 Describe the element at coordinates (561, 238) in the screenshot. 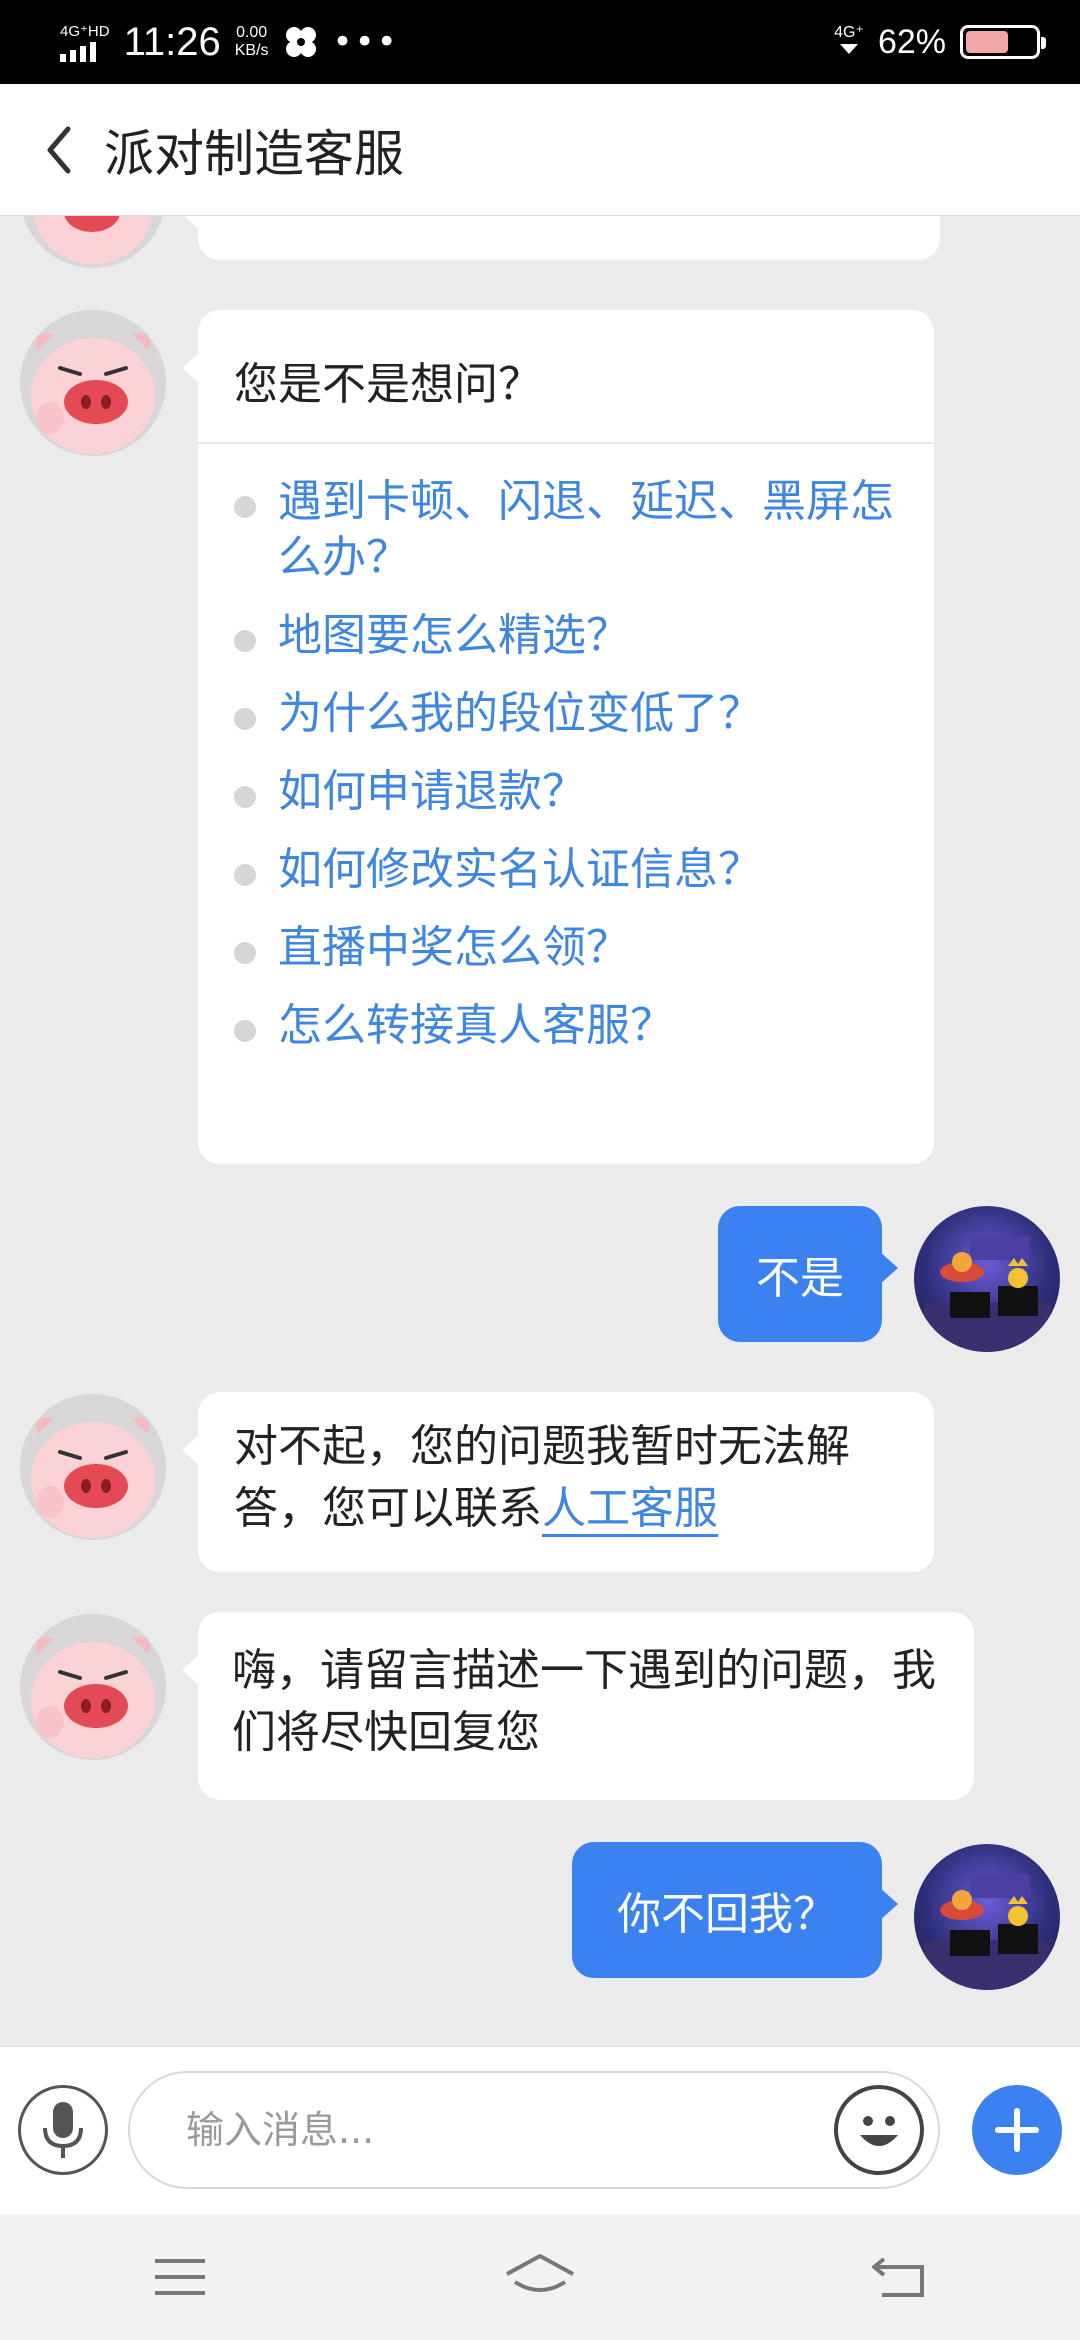

I see `message-bubble-partial` at that location.